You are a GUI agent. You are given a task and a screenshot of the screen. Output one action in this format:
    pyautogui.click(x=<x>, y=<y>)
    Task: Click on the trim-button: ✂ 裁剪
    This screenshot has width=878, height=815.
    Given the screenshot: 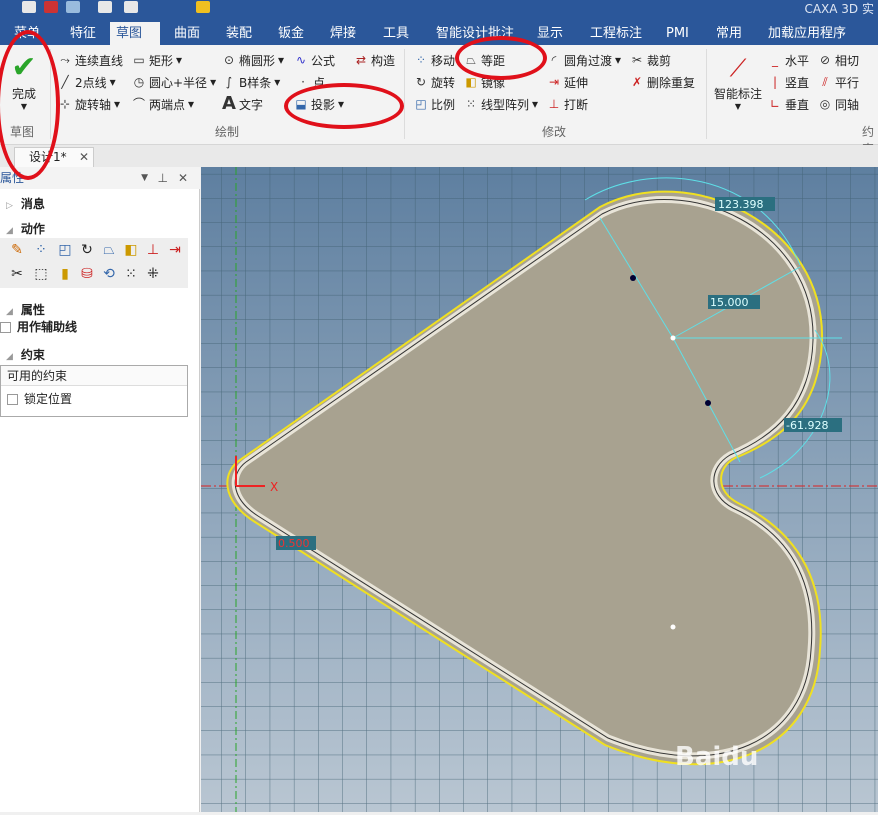 What is the action you would take?
    pyautogui.click(x=650, y=60)
    